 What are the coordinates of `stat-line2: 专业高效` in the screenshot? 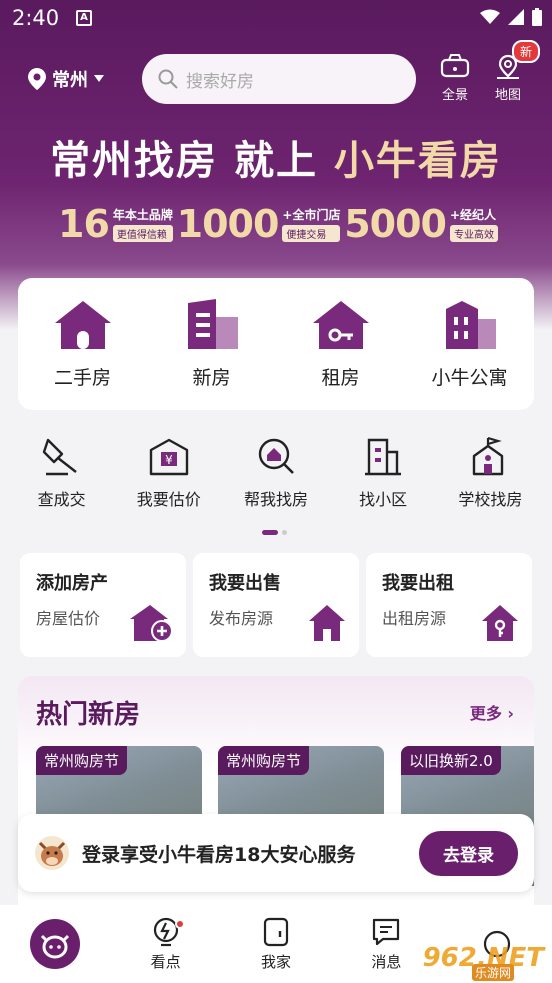 It's located at (474, 233).